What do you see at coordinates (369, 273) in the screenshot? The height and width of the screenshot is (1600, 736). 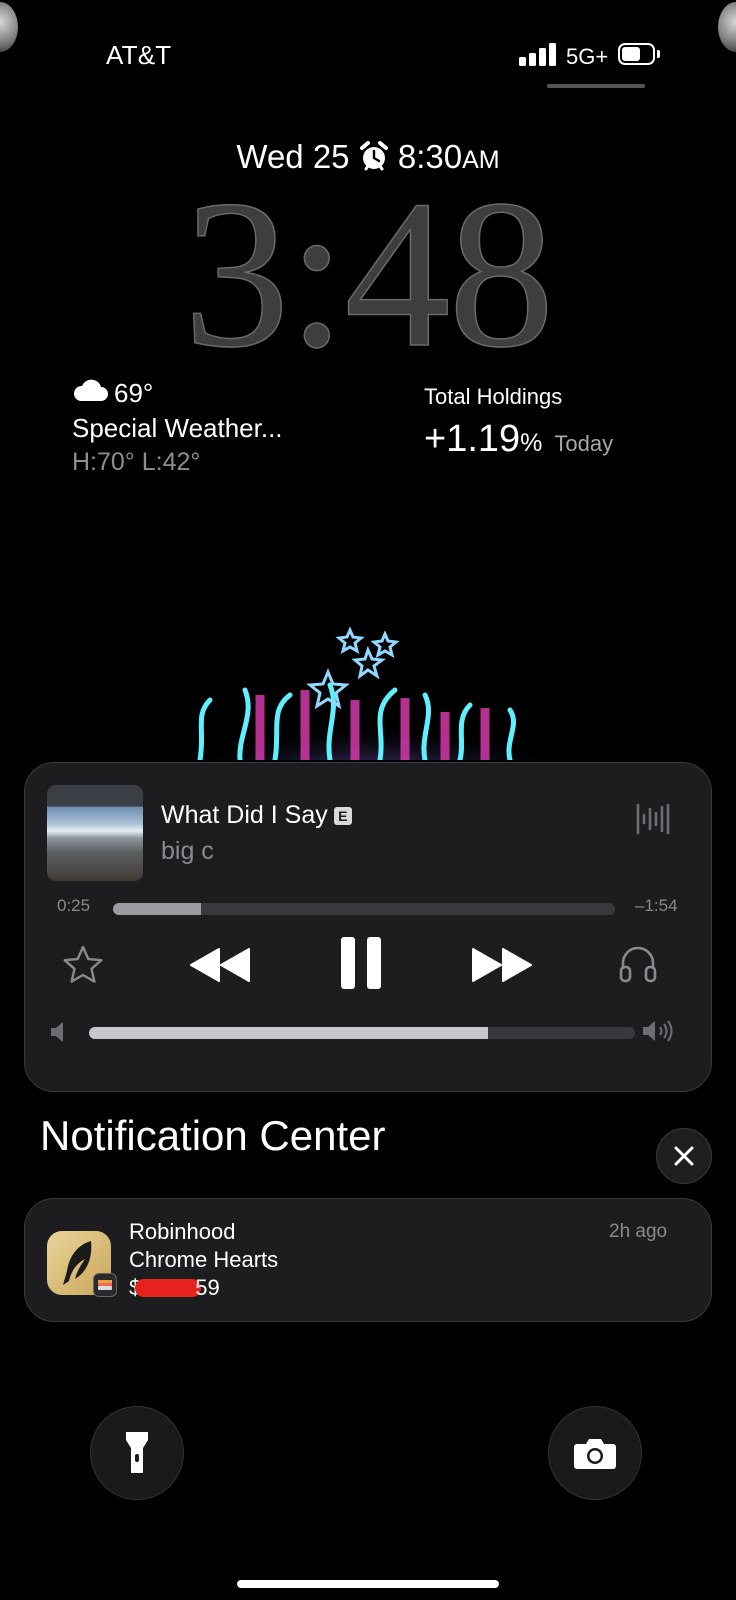 I see `lock-screen-clock: 3:48` at bounding box center [369, 273].